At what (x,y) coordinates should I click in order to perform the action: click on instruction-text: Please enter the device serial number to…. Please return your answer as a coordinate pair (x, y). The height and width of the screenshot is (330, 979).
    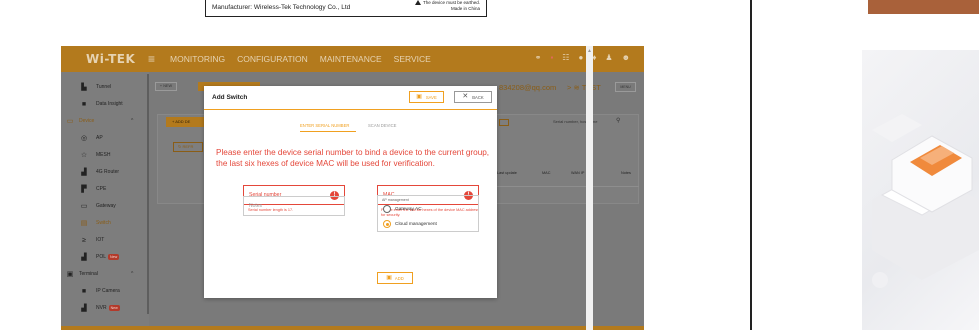
    Looking at the image, I should click on (353, 158).